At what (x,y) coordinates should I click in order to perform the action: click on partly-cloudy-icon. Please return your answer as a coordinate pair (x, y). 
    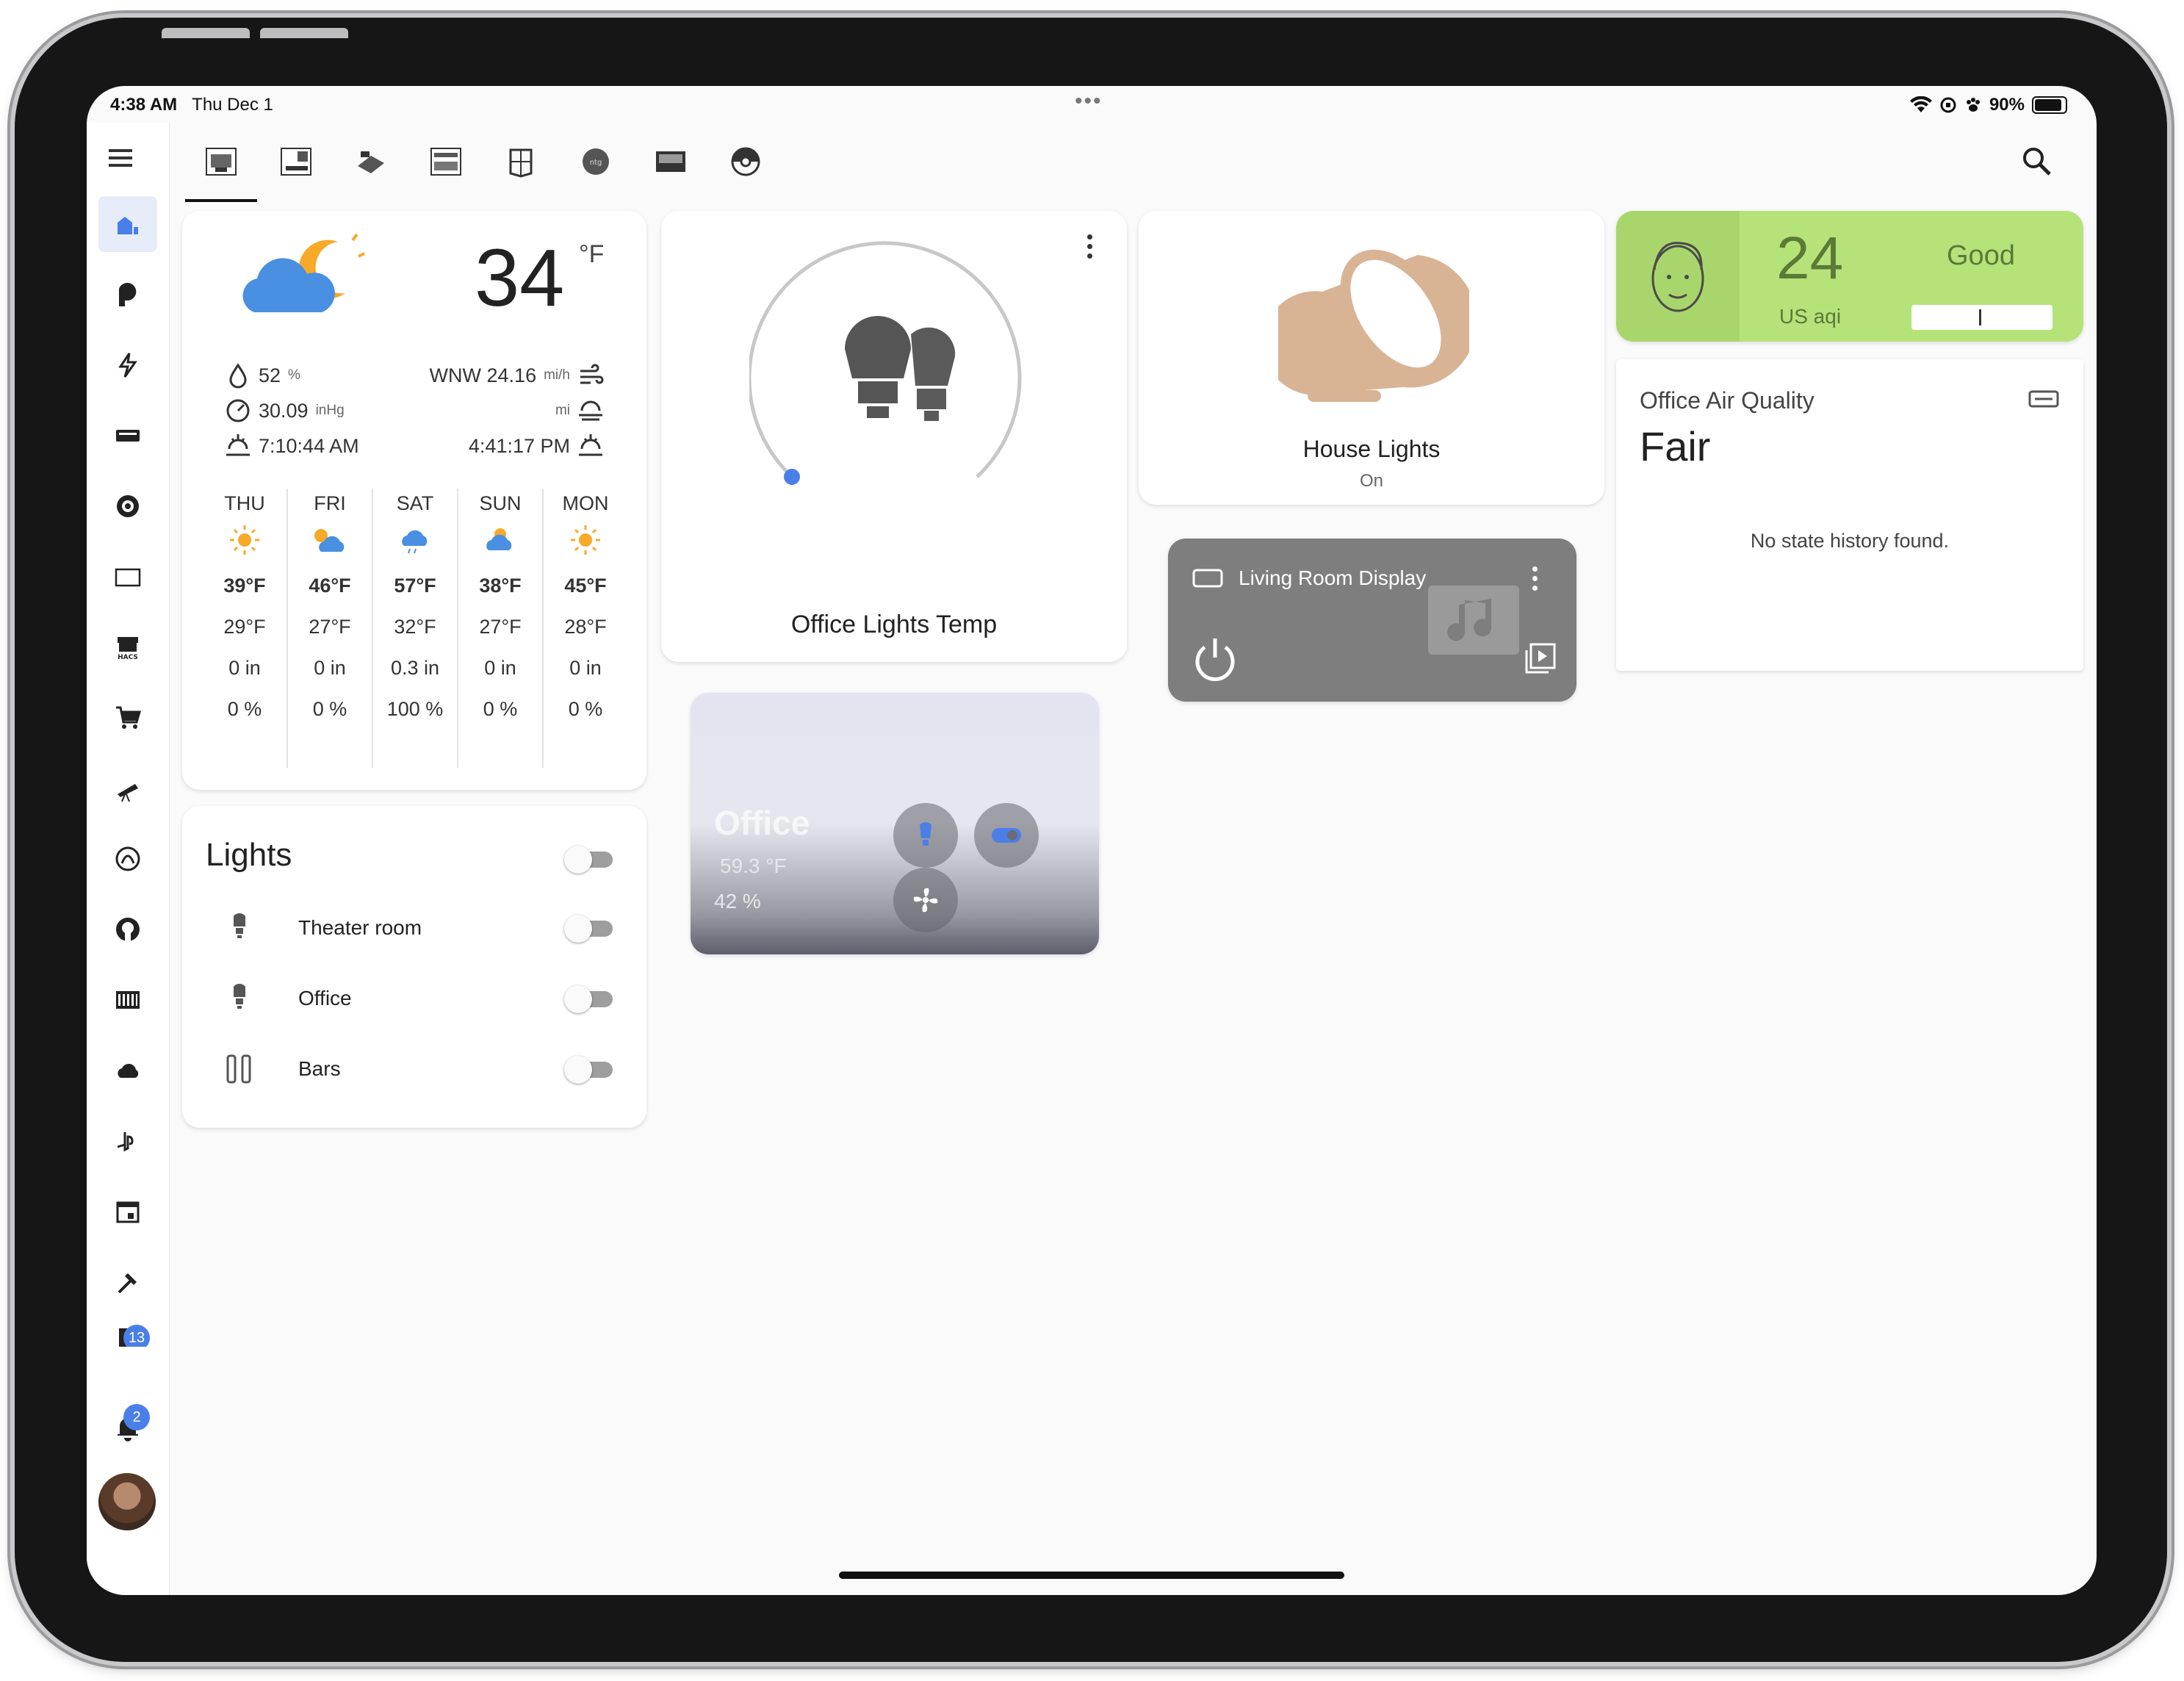
    Looking at the image, I should click on (330, 544).